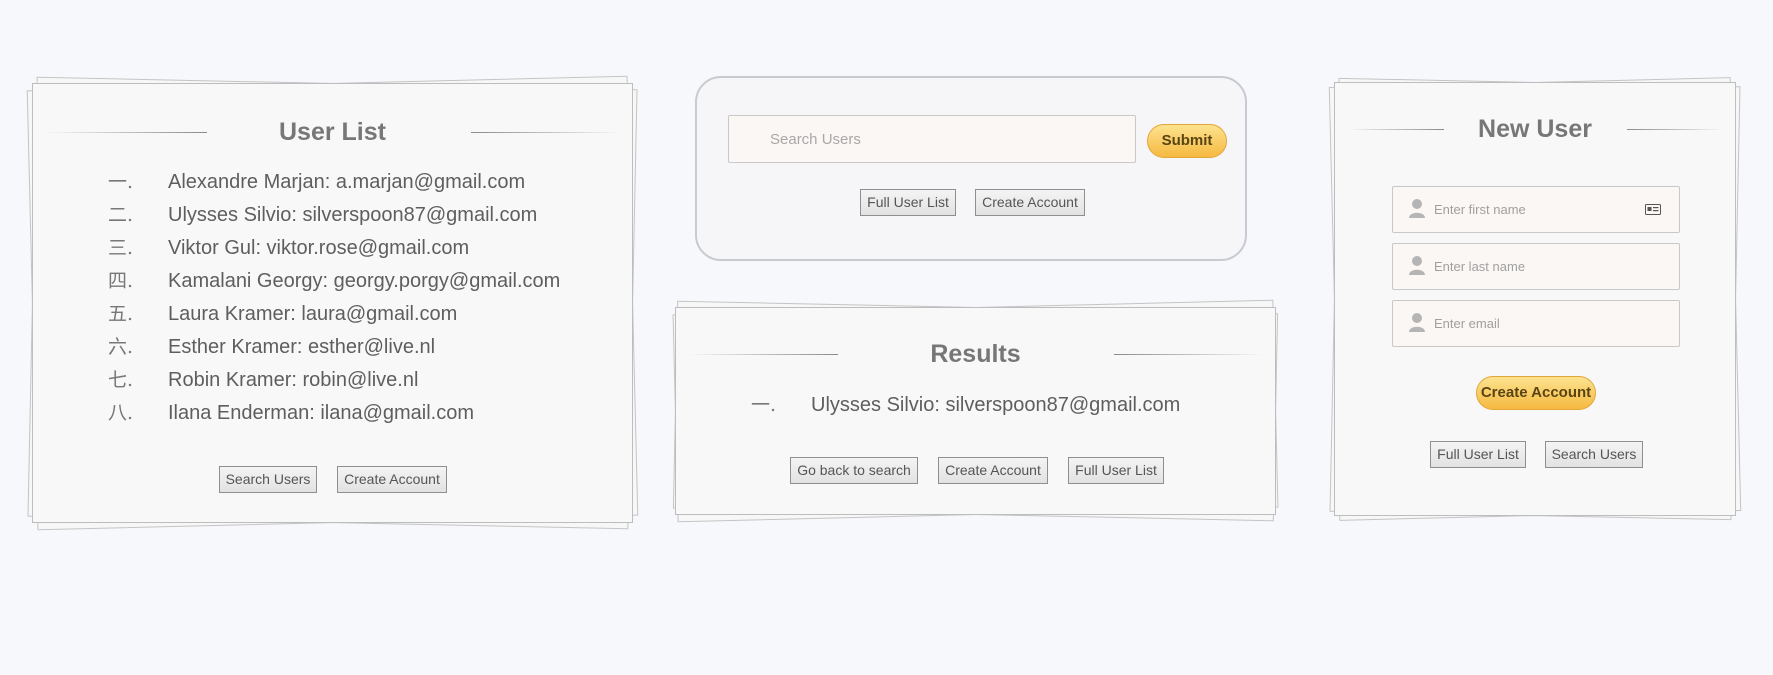 This screenshot has width=1773, height=675. What do you see at coordinates (1480, 209) in the screenshot?
I see `first-name-placeholder: Enter first name` at bounding box center [1480, 209].